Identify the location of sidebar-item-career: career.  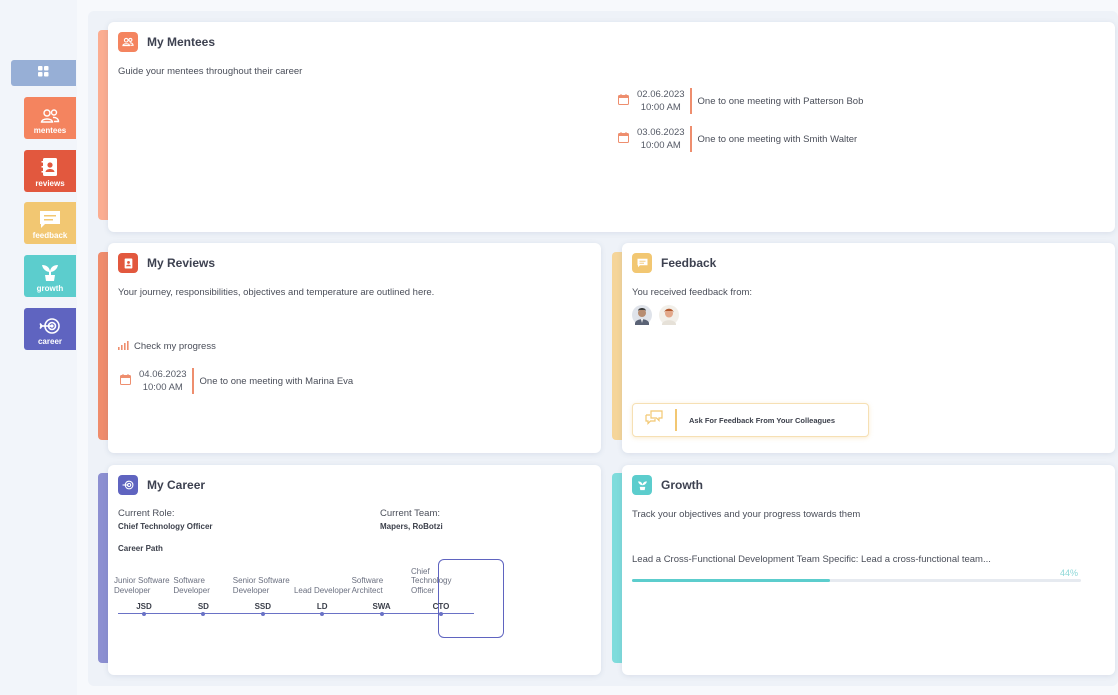
(50, 329).